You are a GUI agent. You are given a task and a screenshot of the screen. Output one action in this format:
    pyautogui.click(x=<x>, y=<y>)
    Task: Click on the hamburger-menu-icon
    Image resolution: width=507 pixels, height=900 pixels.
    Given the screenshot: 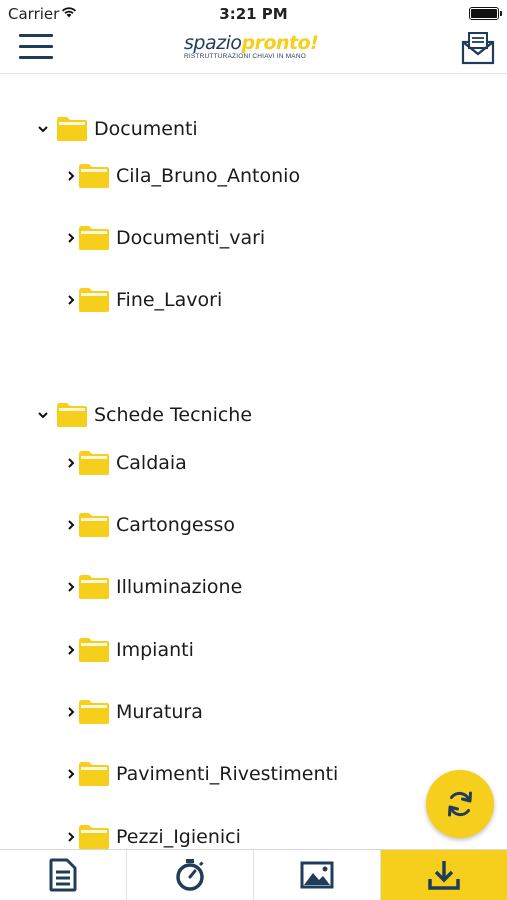 What is the action you would take?
    pyautogui.click(x=36, y=49)
    